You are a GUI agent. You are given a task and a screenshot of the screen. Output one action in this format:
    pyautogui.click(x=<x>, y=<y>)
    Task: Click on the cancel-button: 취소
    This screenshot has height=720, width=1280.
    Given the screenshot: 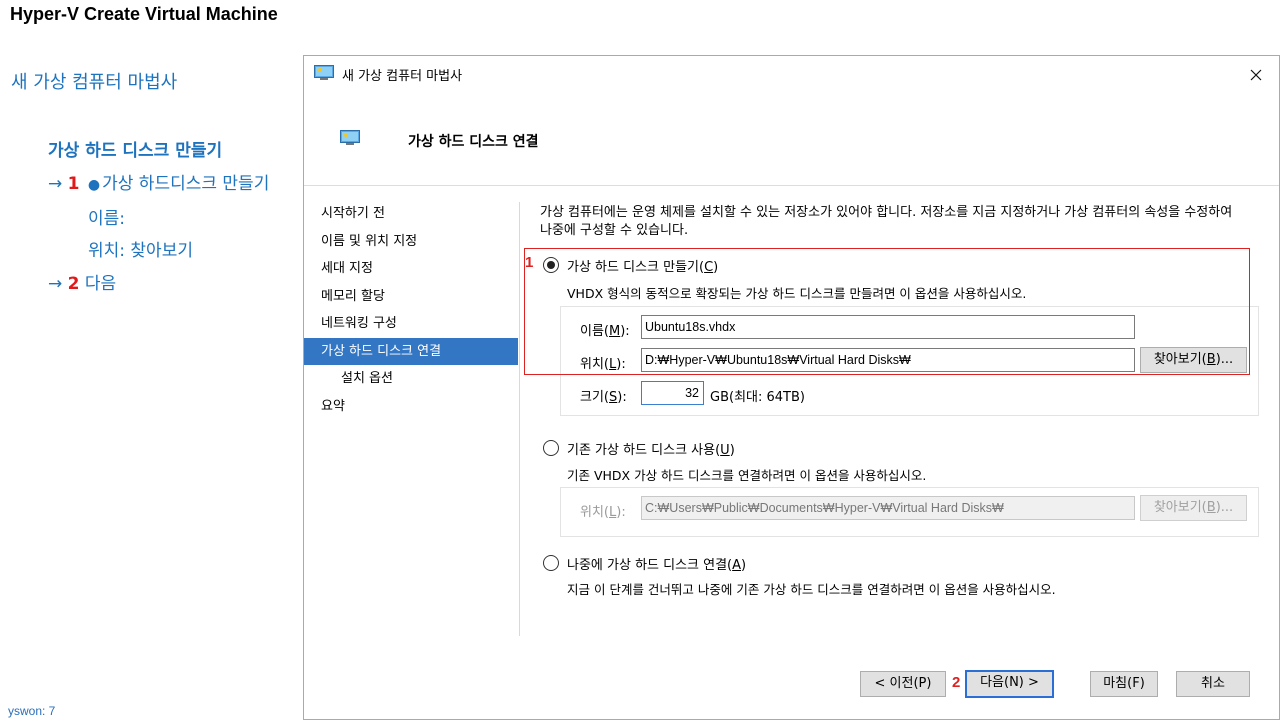 What is the action you would take?
    pyautogui.click(x=1213, y=684)
    